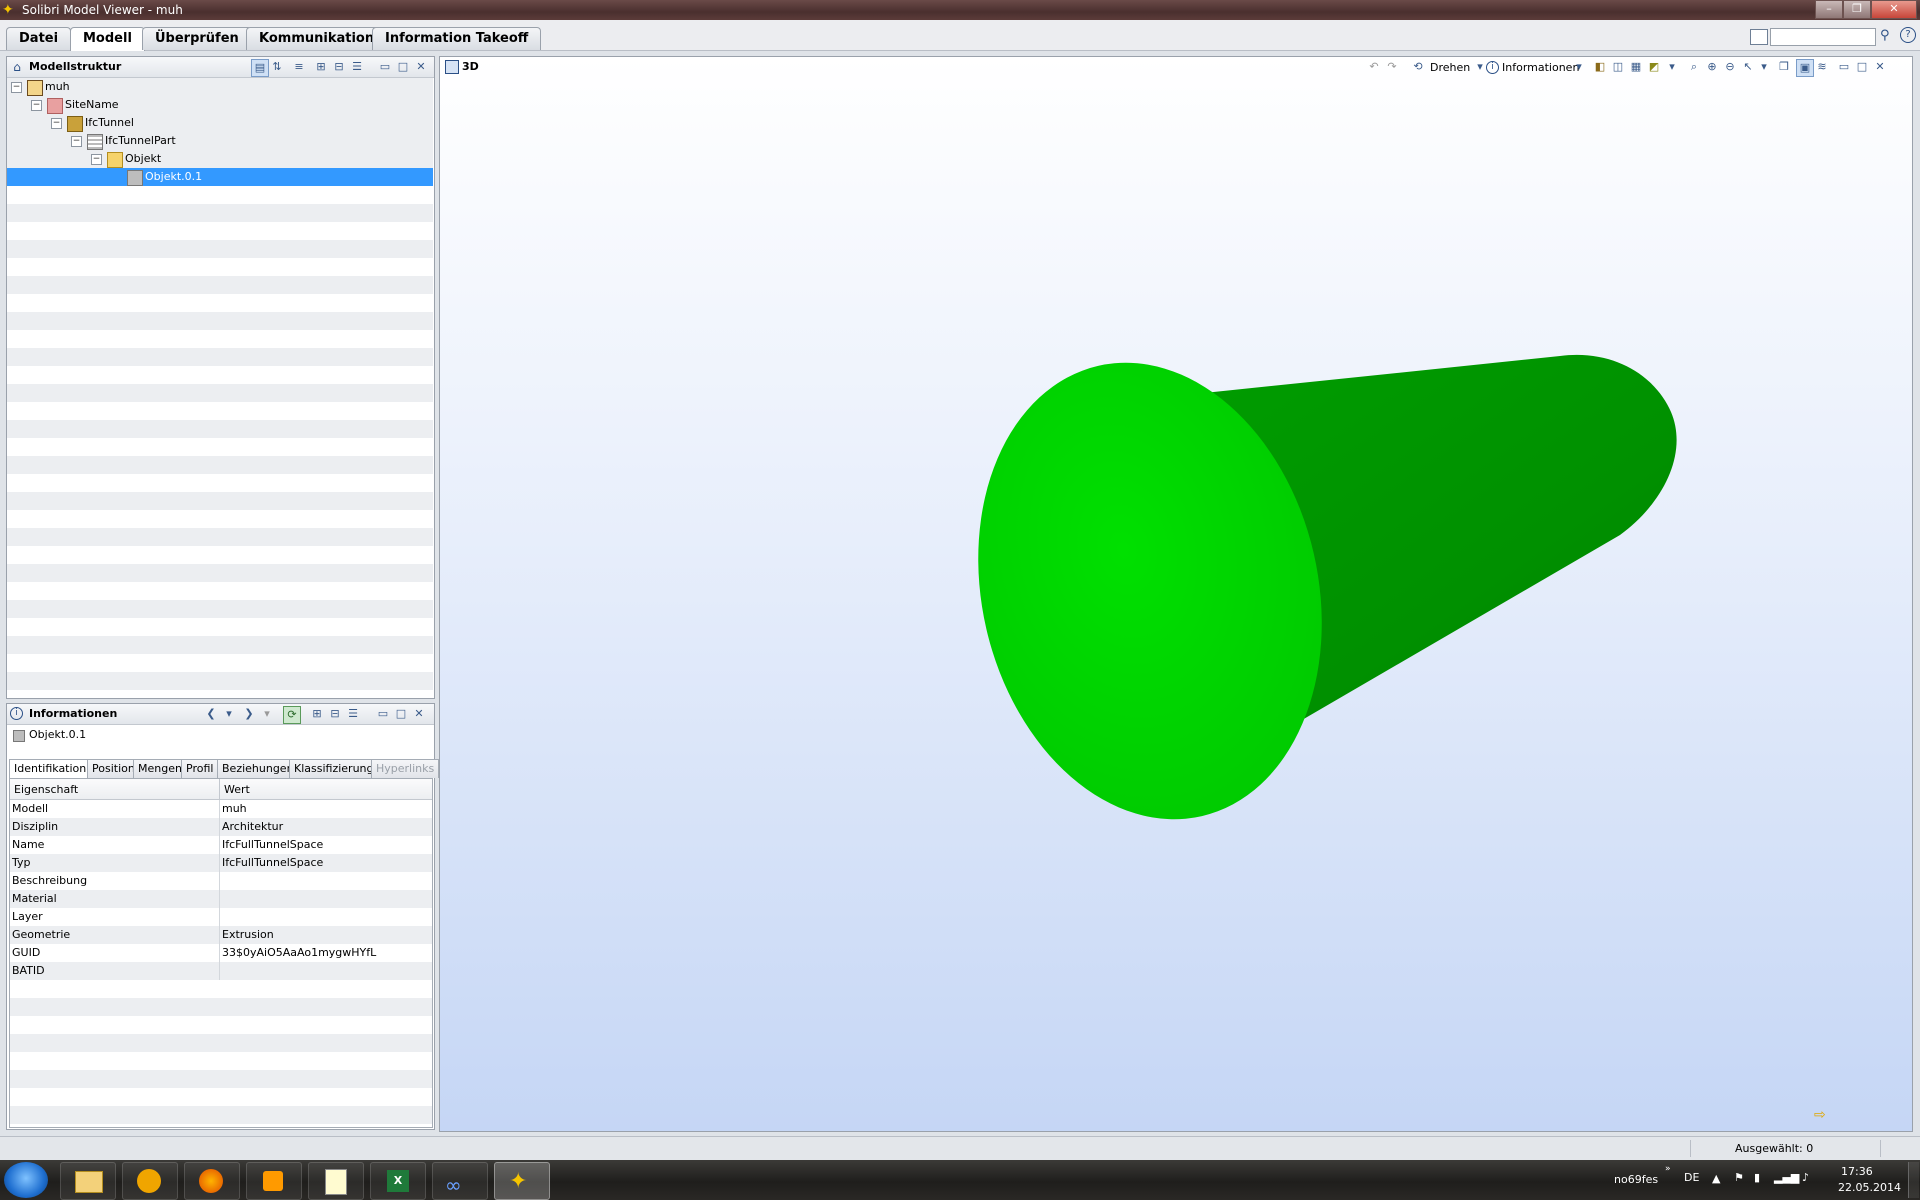 This screenshot has height=1200, width=1920. Describe the element at coordinates (1392, 67) in the screenshot. I see `redo-icon: ↷` at that location.